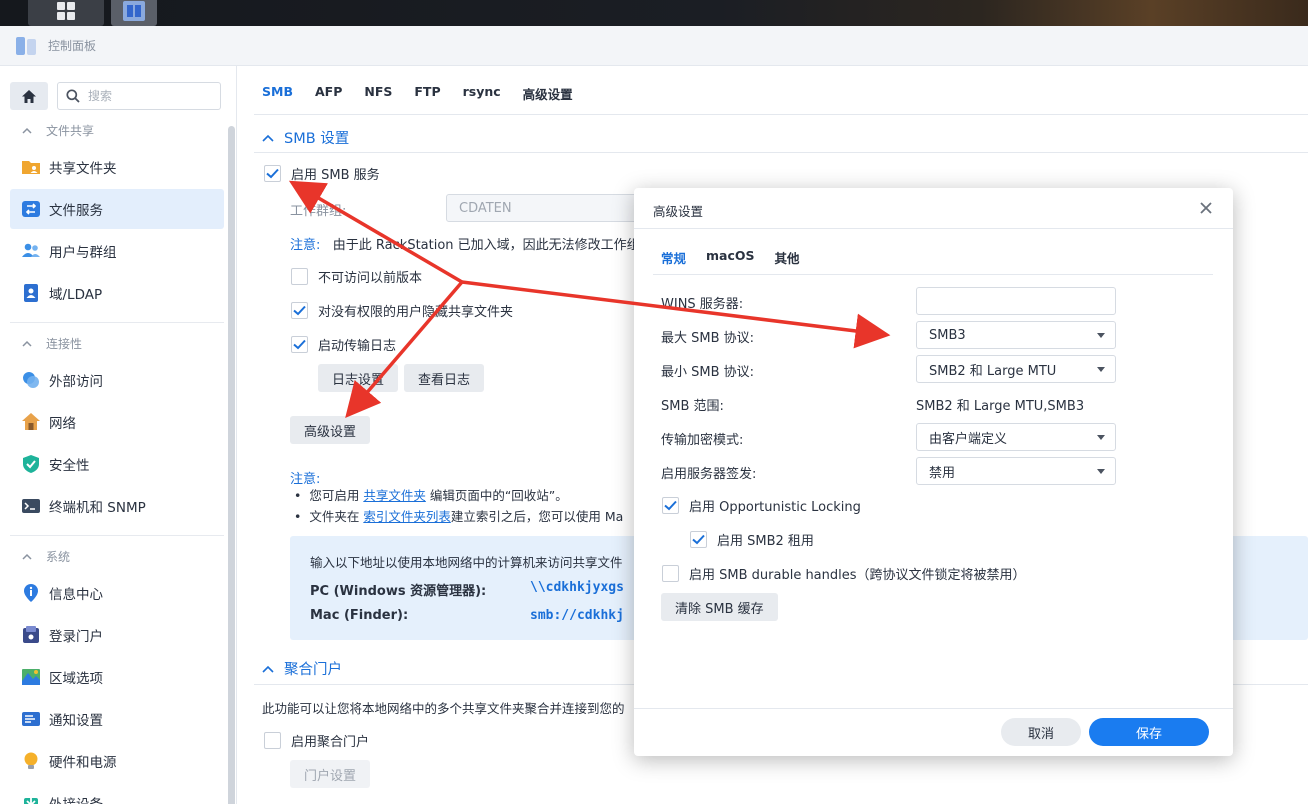 The height and width of the screenshot is (804, 1308). I want to click on enable-smb-row: 启用 SMB 服务, so click(322, 173).